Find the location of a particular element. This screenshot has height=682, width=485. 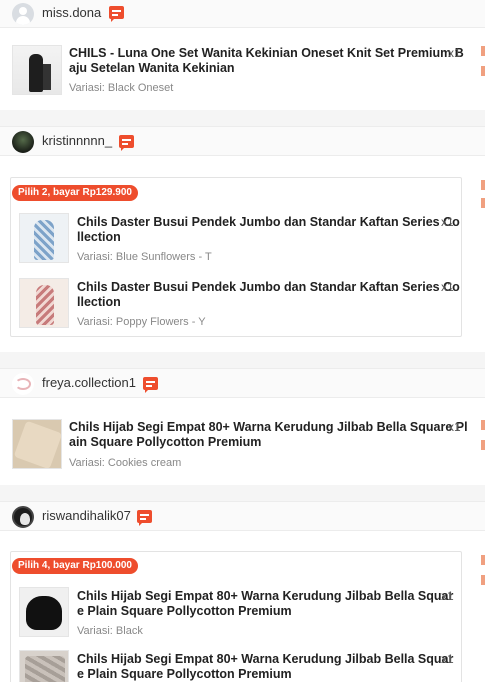

variant-label: Variasi: Poppy Flowers - Y is located at coordinates (141, 322).